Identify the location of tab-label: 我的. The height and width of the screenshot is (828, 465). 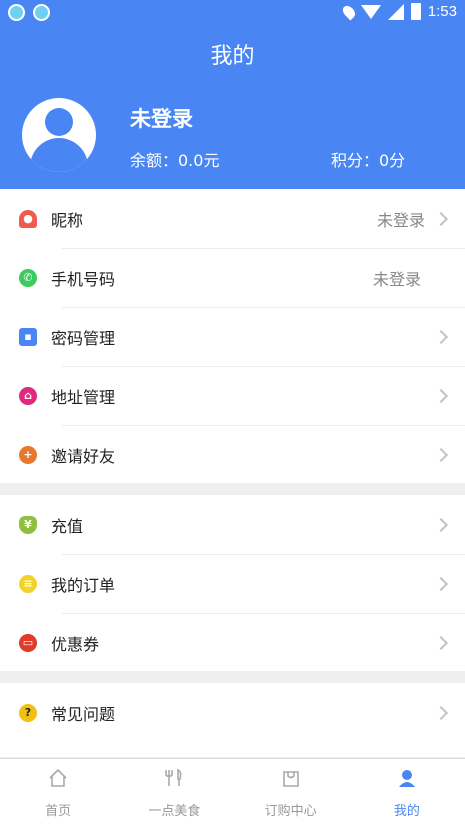
(406, 811).